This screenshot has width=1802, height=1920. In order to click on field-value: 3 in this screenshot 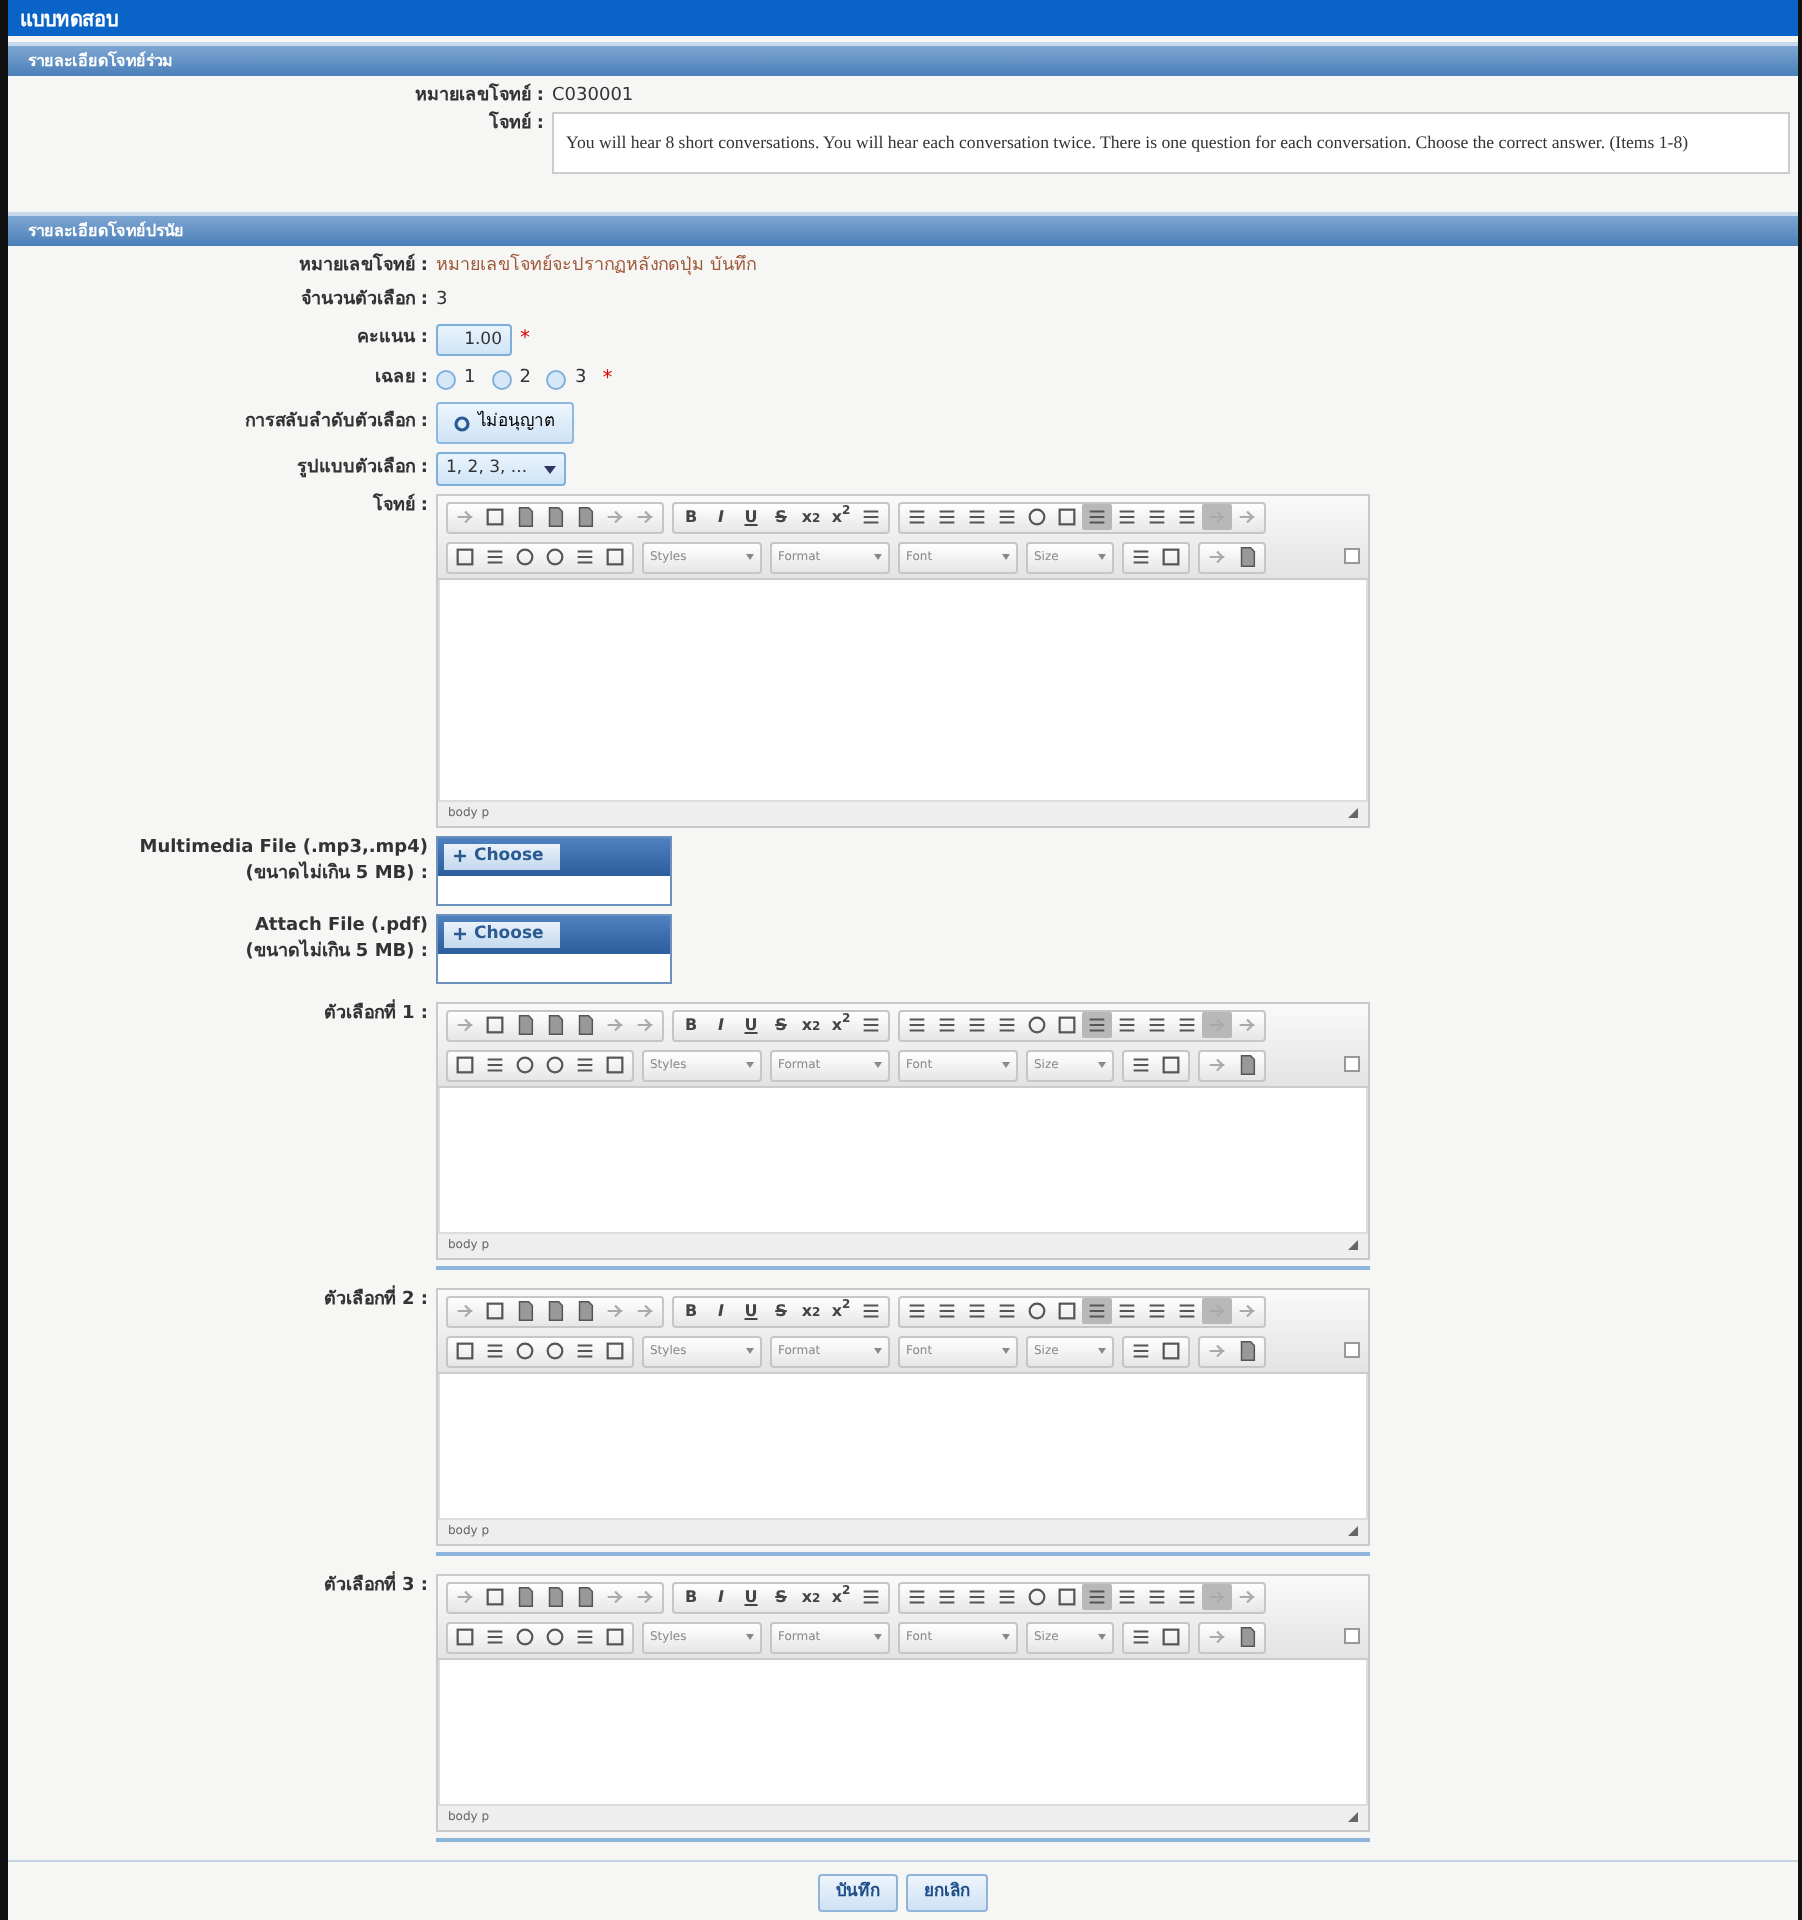, I will do `click(442, 301)`.